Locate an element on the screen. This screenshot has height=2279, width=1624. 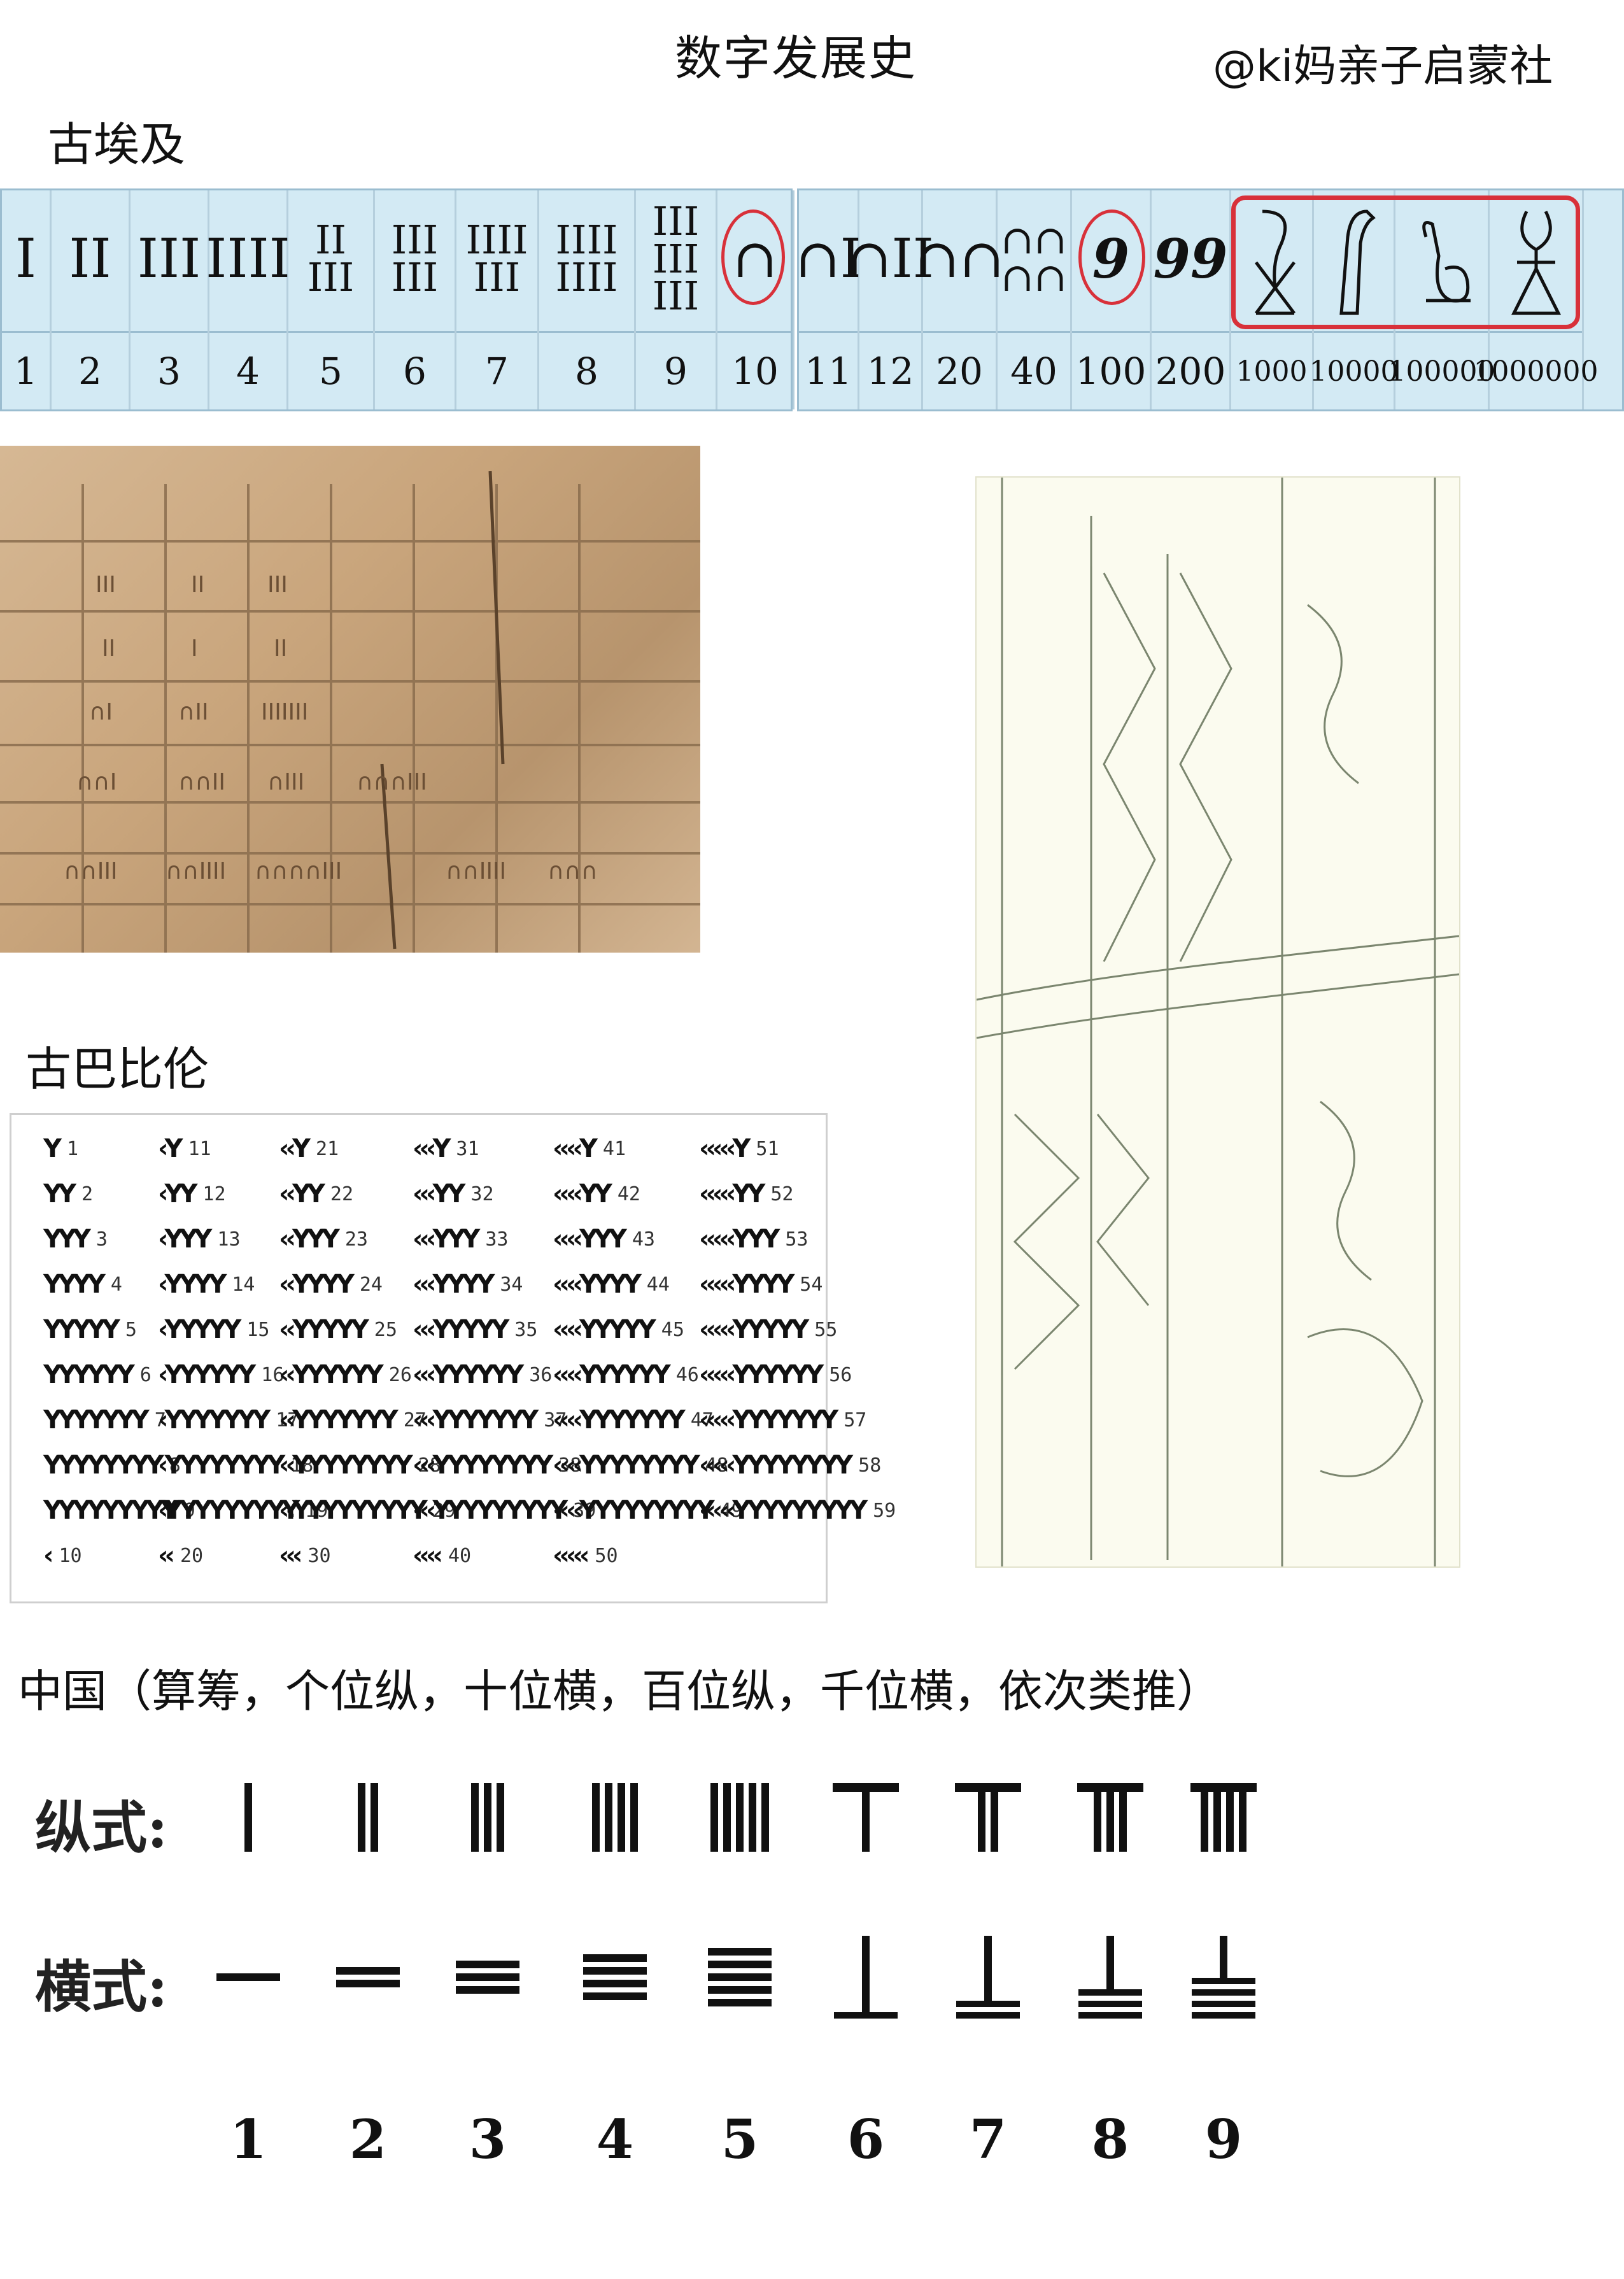
rod-vertical-top is located at coordinates (988, 1787).